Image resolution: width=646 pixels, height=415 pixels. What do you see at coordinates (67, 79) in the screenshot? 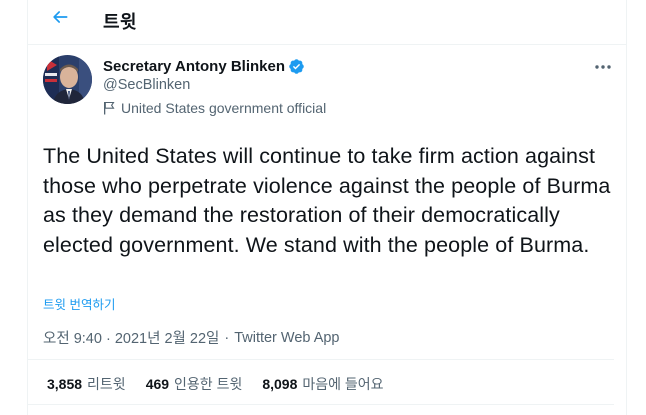
I see `avatar` at bounding box center [67, 79].